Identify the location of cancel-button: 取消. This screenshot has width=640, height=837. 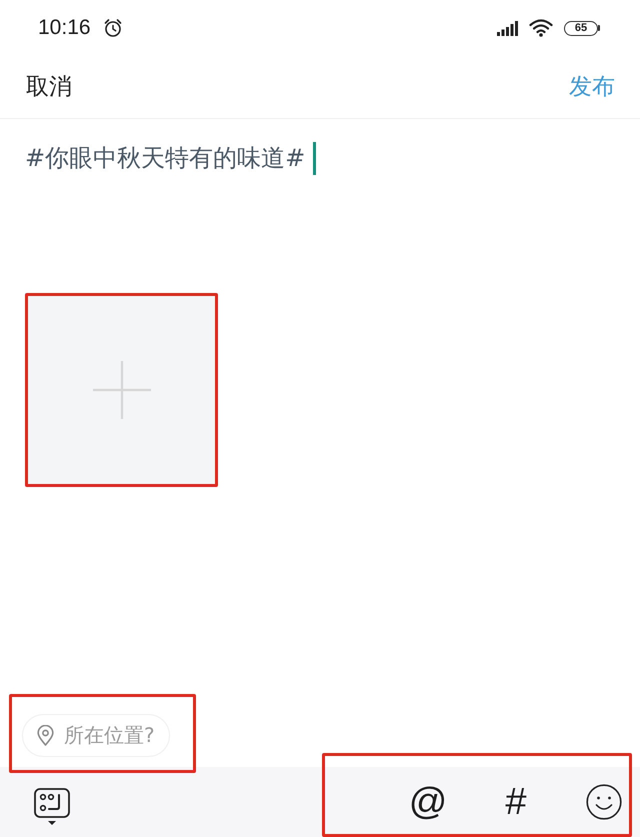
(49, 87).